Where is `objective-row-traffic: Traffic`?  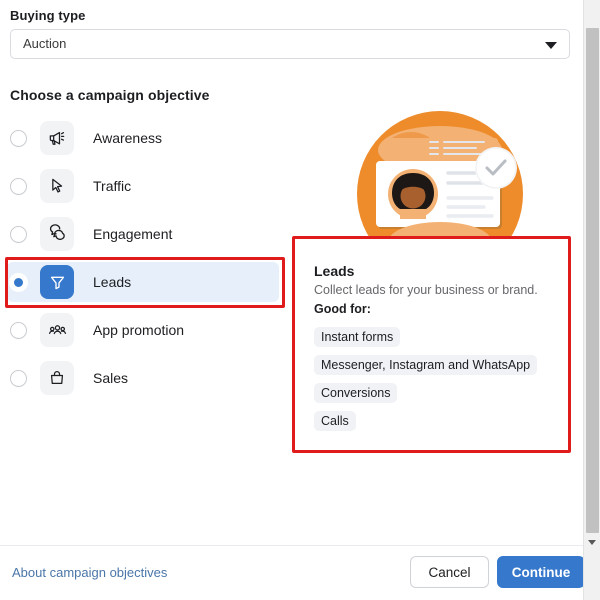
objective-row-traffic: Traffic is located at coordinates (145, 186).